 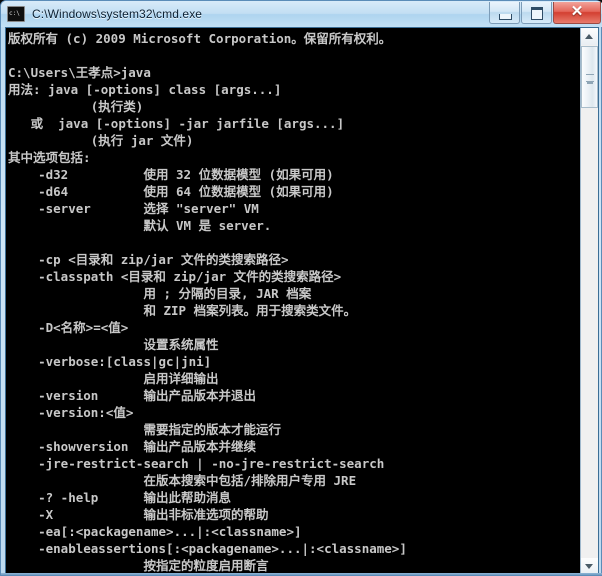 I want to click on chevron-up-icon, so click(x=589, y=36).